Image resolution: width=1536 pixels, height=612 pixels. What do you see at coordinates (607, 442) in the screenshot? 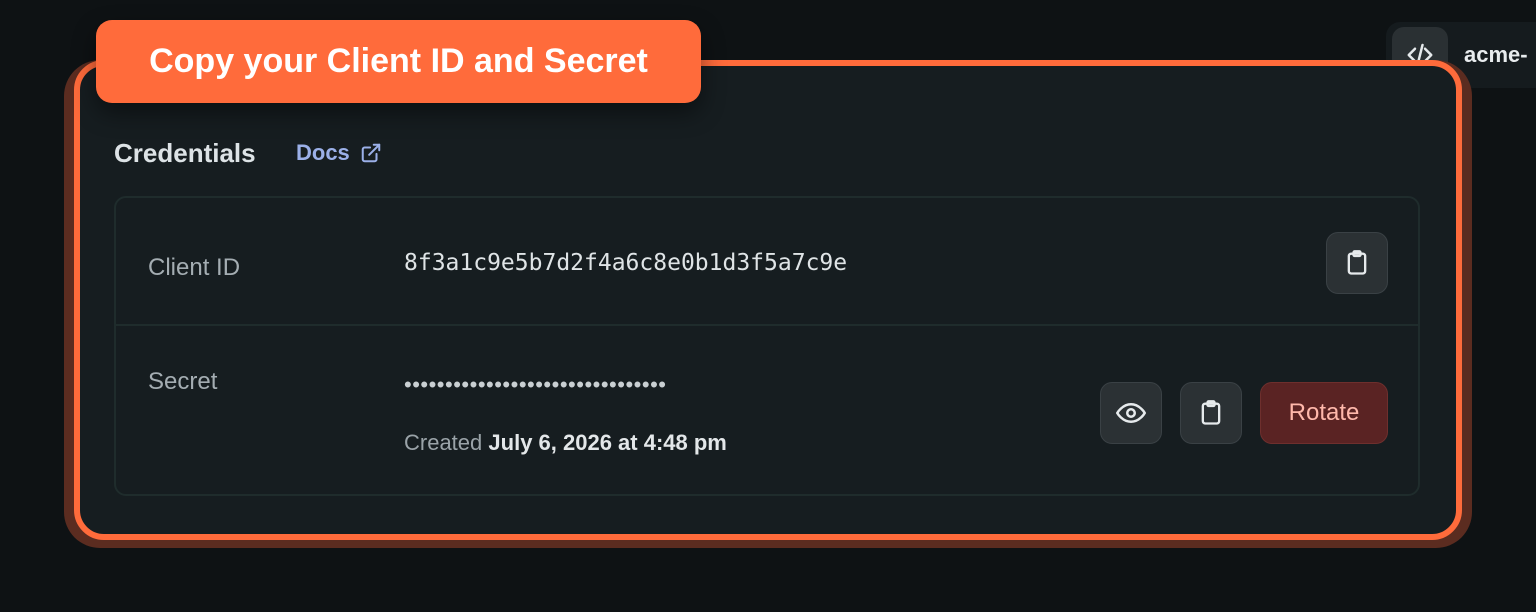
I see `created-date: July 6, 2026 at 4:48 pm` at bounding box center [607, 442].